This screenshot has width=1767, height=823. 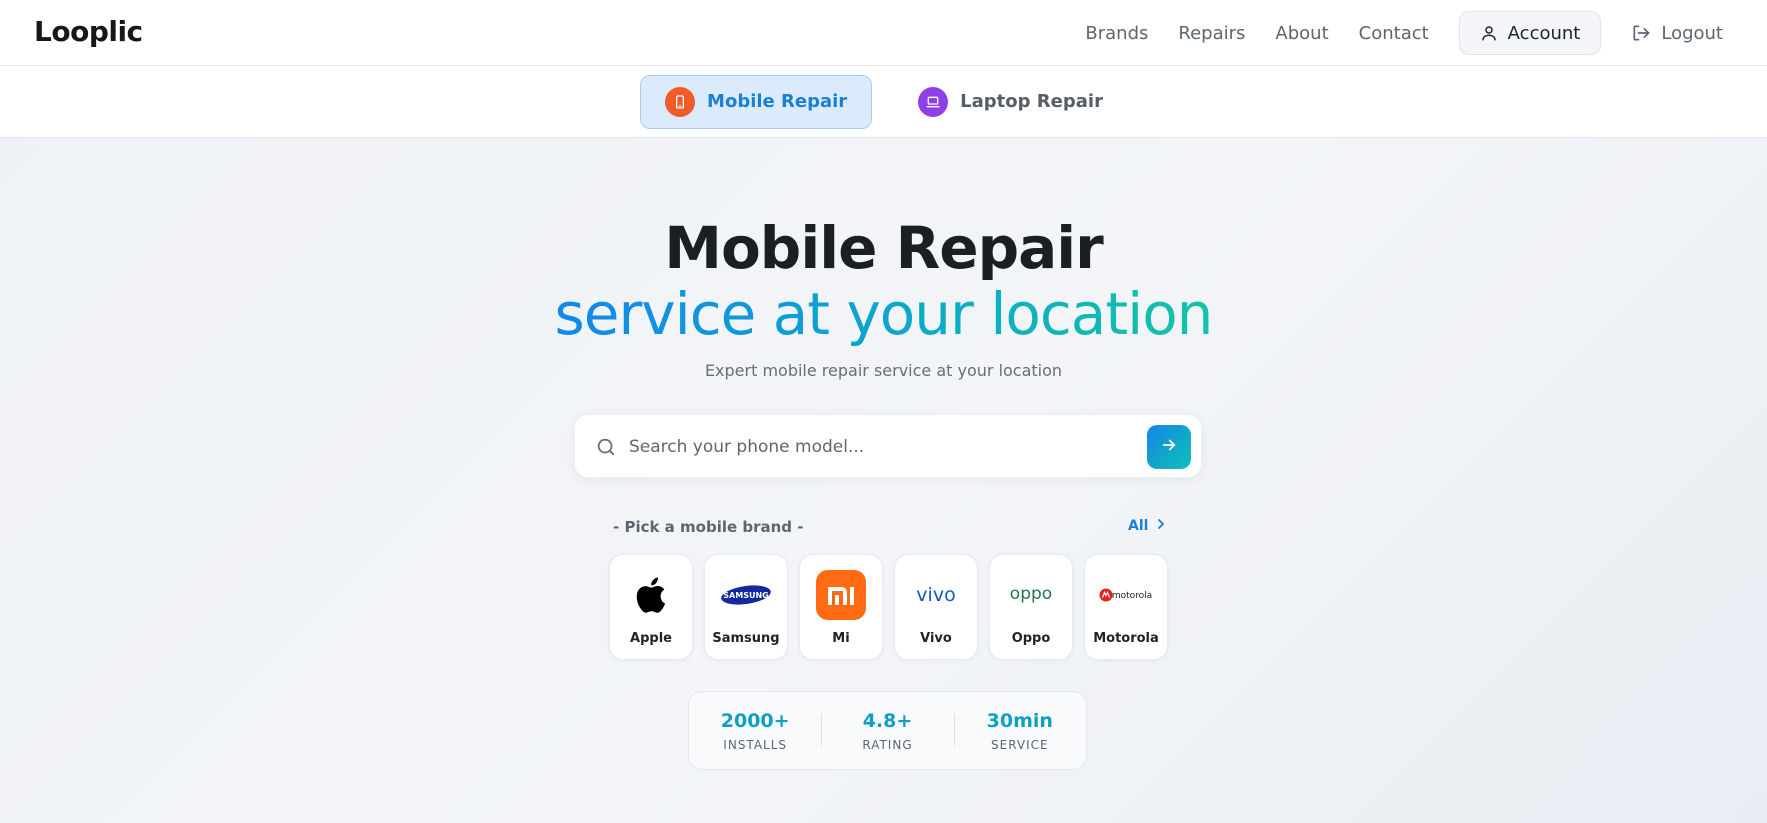 What do you see at coordinates (746, 638) in the screenshot?
I see `brand-name: Samsung` at bounding box center [746, 638].